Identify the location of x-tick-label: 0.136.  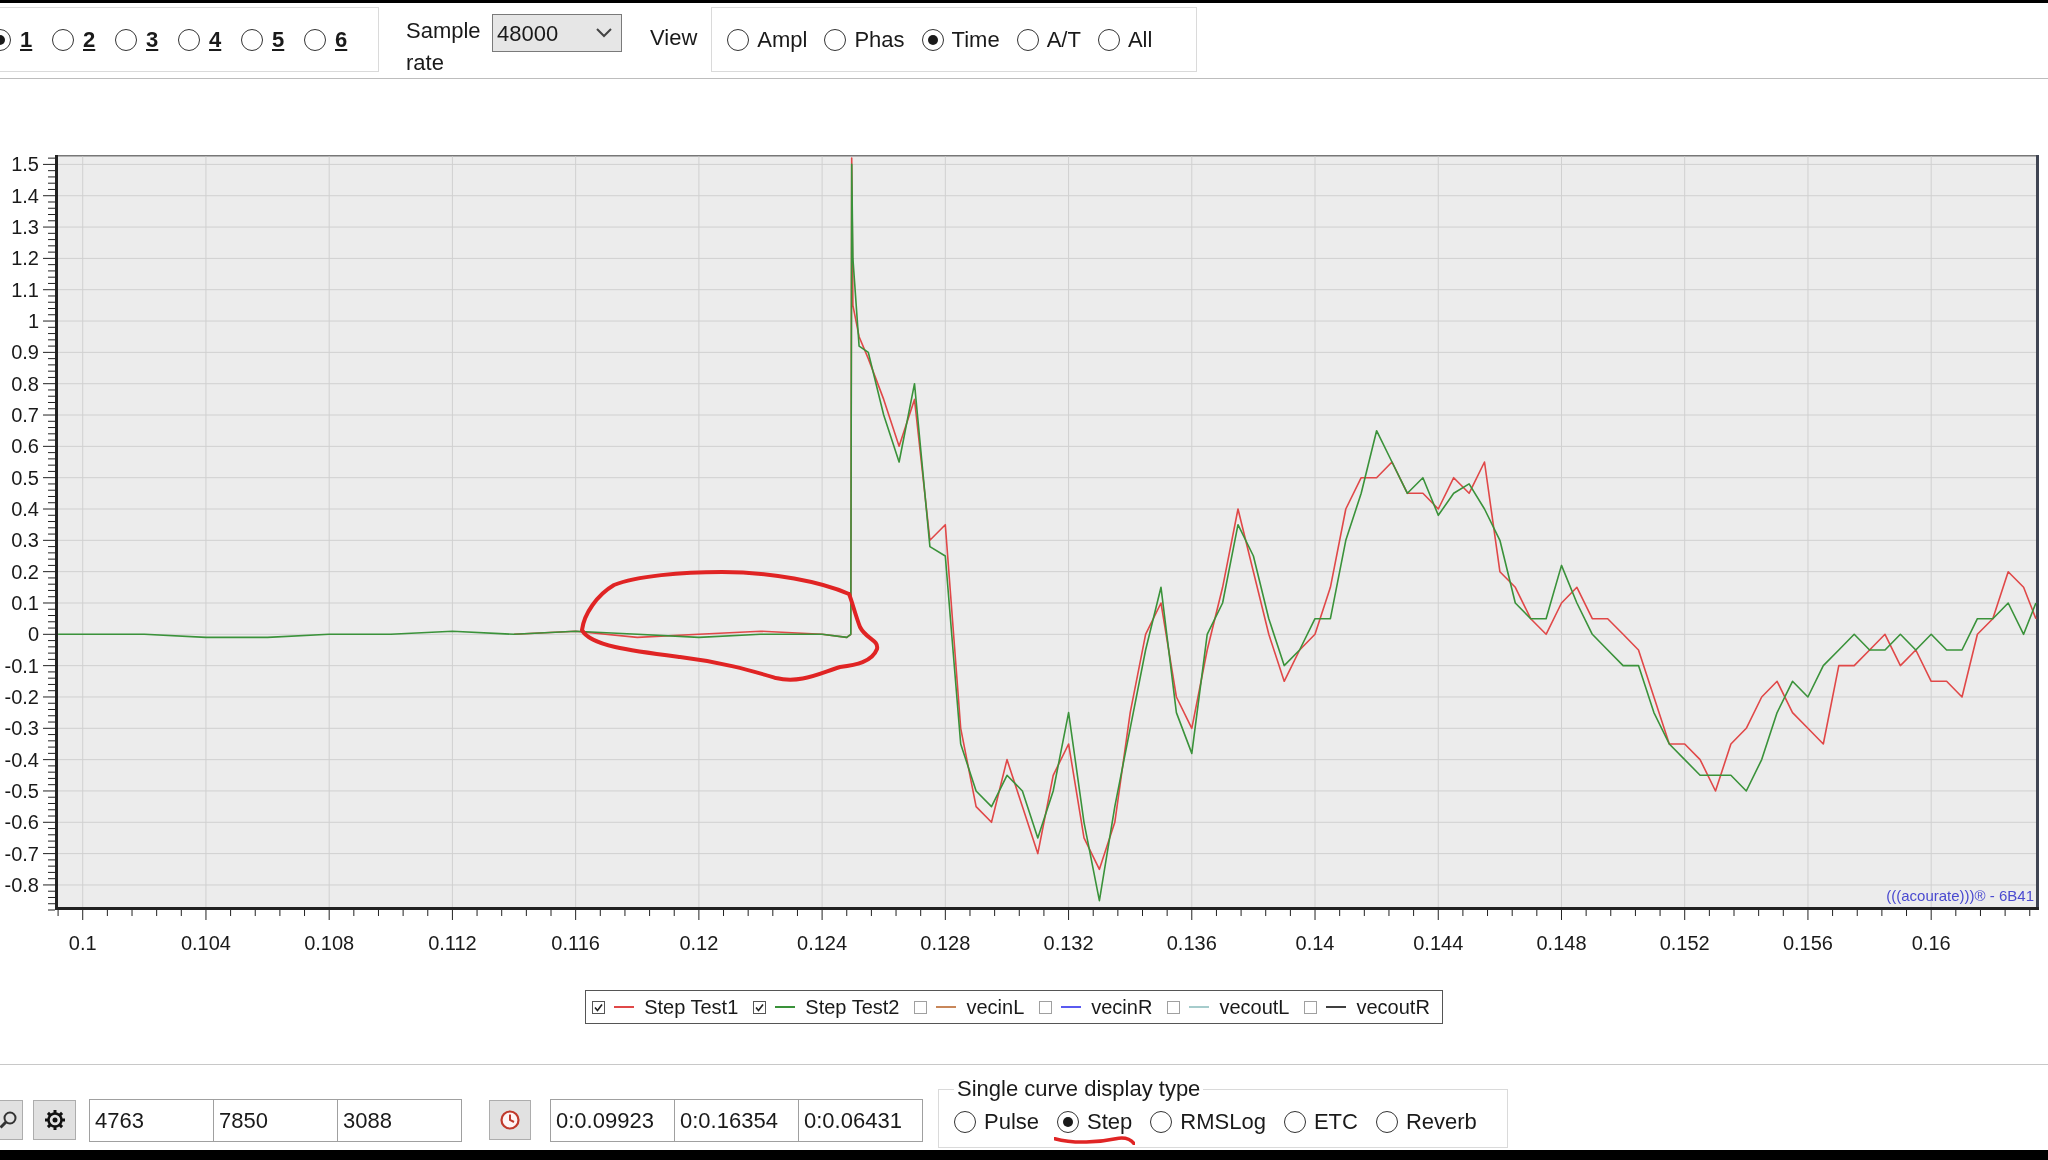
(1191, 943).